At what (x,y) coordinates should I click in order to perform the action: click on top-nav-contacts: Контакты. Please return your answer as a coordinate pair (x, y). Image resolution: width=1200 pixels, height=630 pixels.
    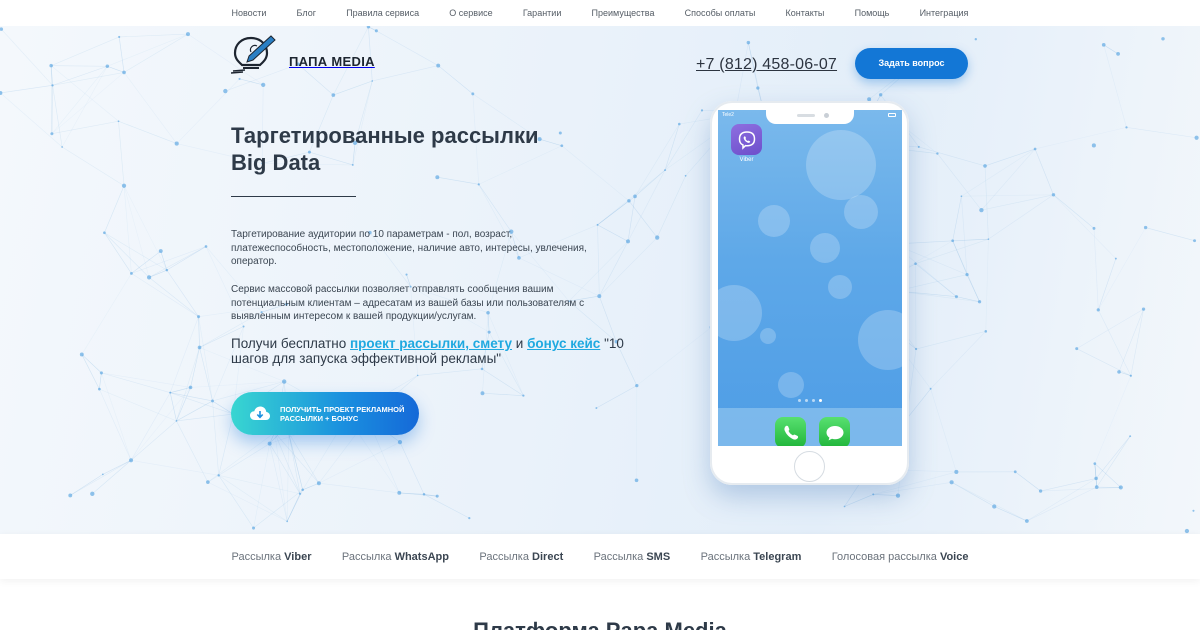
    Looking at the image, I should click on (805, 13).